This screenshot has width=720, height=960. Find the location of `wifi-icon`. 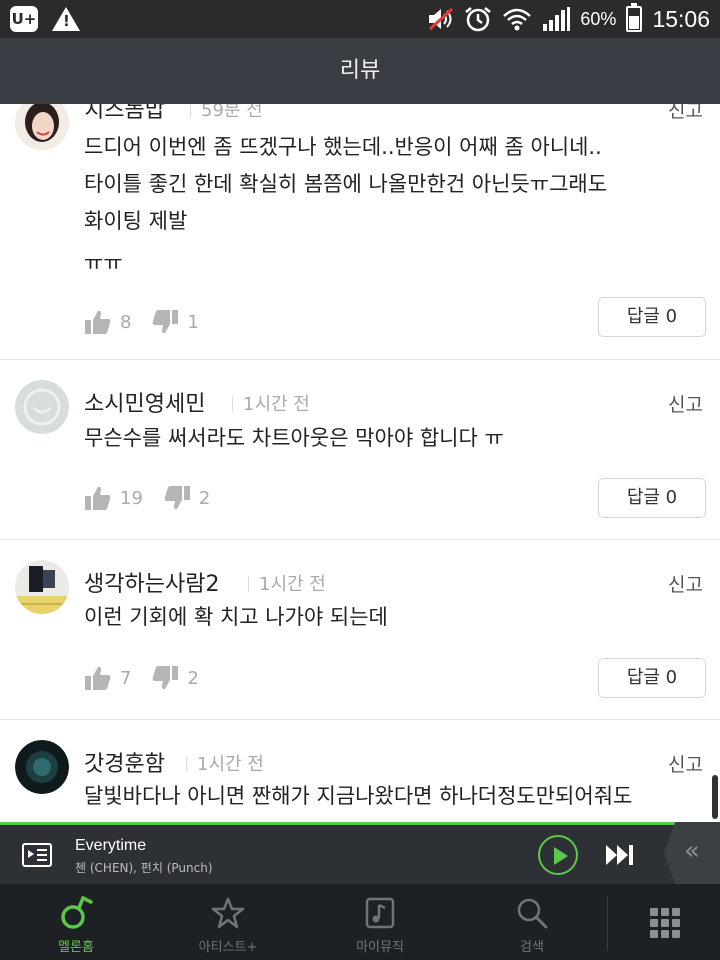

wifi-icon is located at coordinates (517, 19).